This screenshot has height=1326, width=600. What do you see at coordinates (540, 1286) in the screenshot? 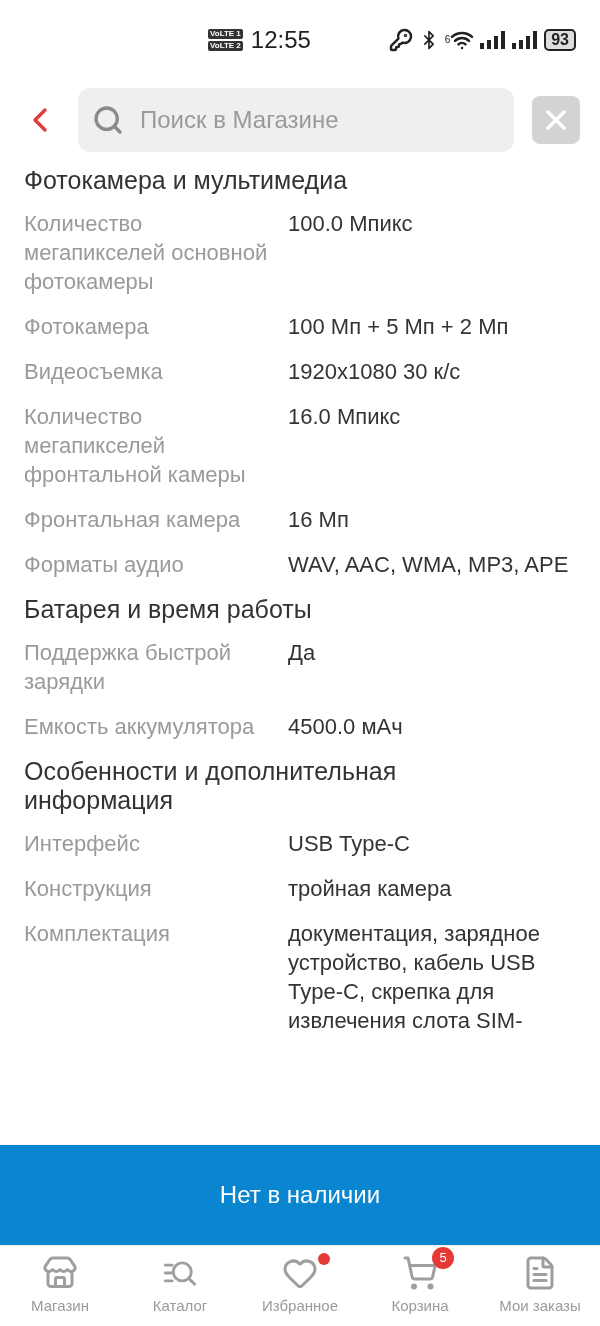
I see `nav-tab: Мои заказы` at bounding box center [540, 1286].